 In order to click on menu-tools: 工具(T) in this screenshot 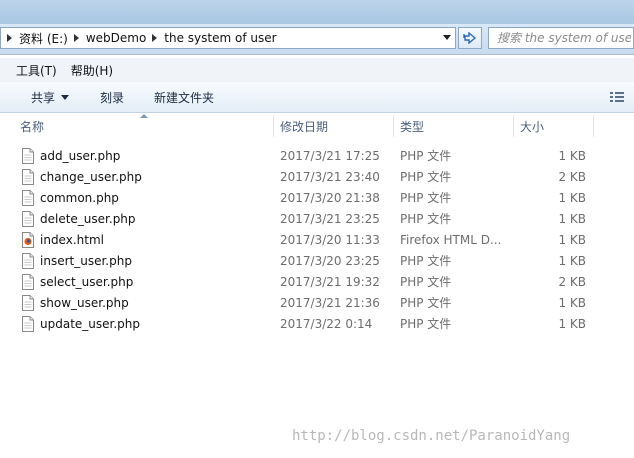, I will do `click(36, 70)`.